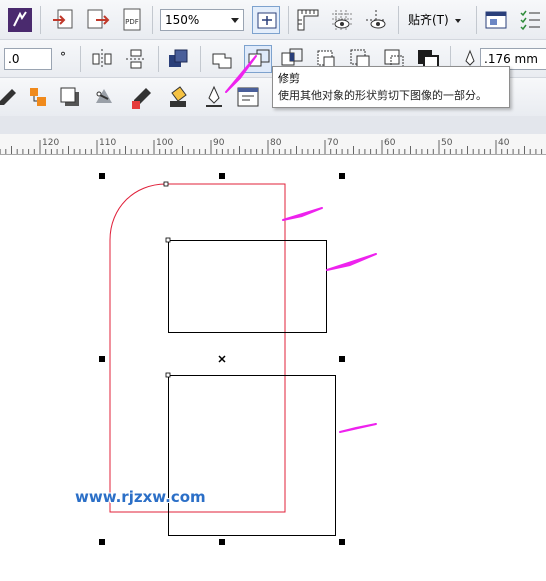 Image resolution: width=546 pixels, height=581 pixels. What do you see at coordinates (289, 78) in the screenshot?
I see `tooltip-title: 修剪` at bounding box center [289, 78].